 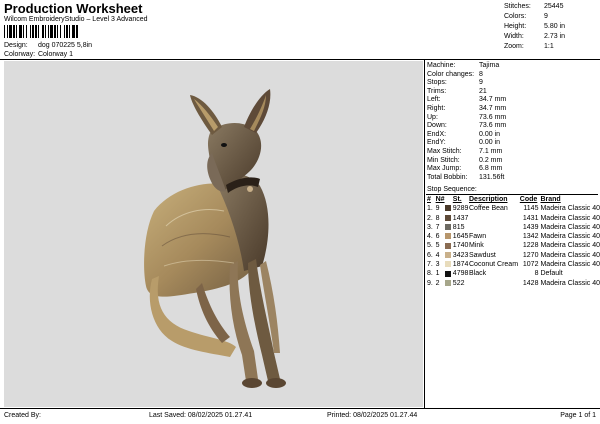 What do you see at coordinates (551, 274) in the screenshot?
I see `thread-brand: Default` at bounding box center [551, 274].